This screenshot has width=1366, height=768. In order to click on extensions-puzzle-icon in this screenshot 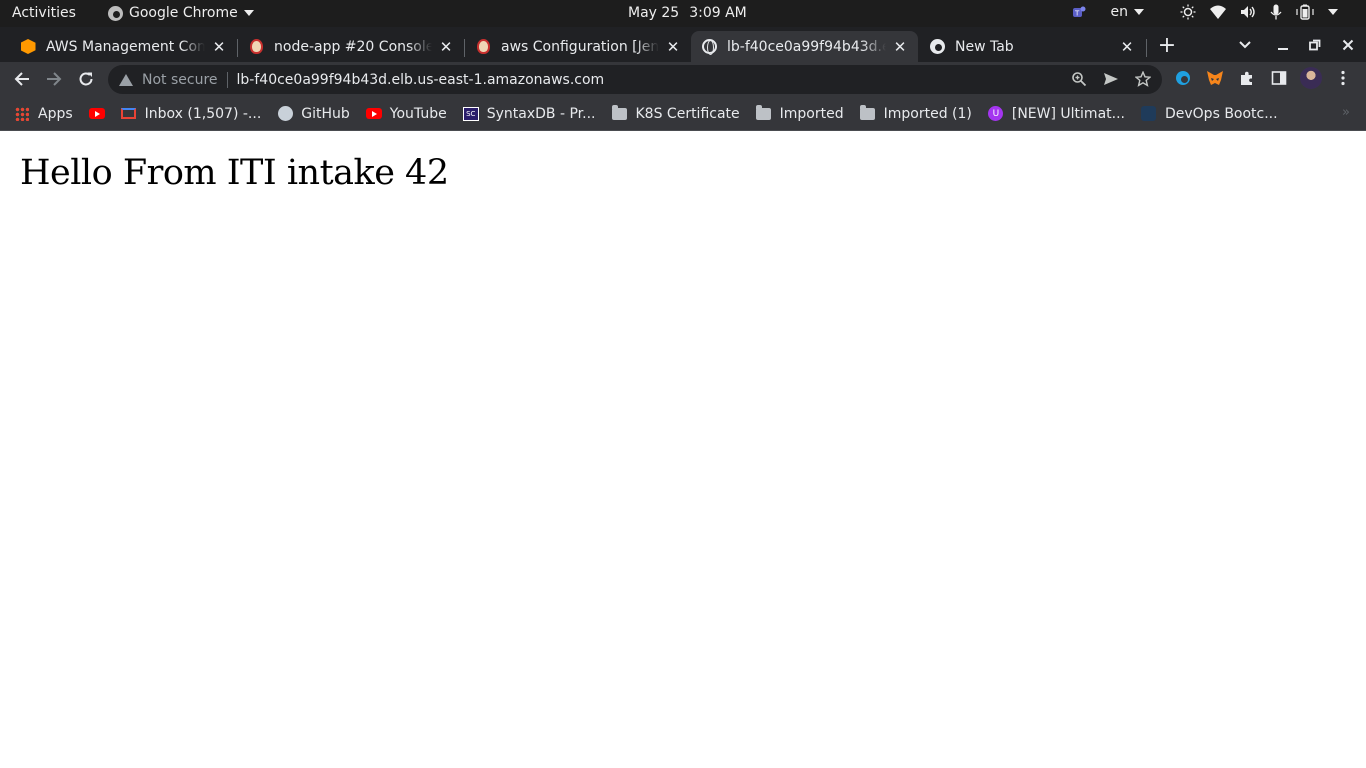, I will do `click(1247, 78)`.